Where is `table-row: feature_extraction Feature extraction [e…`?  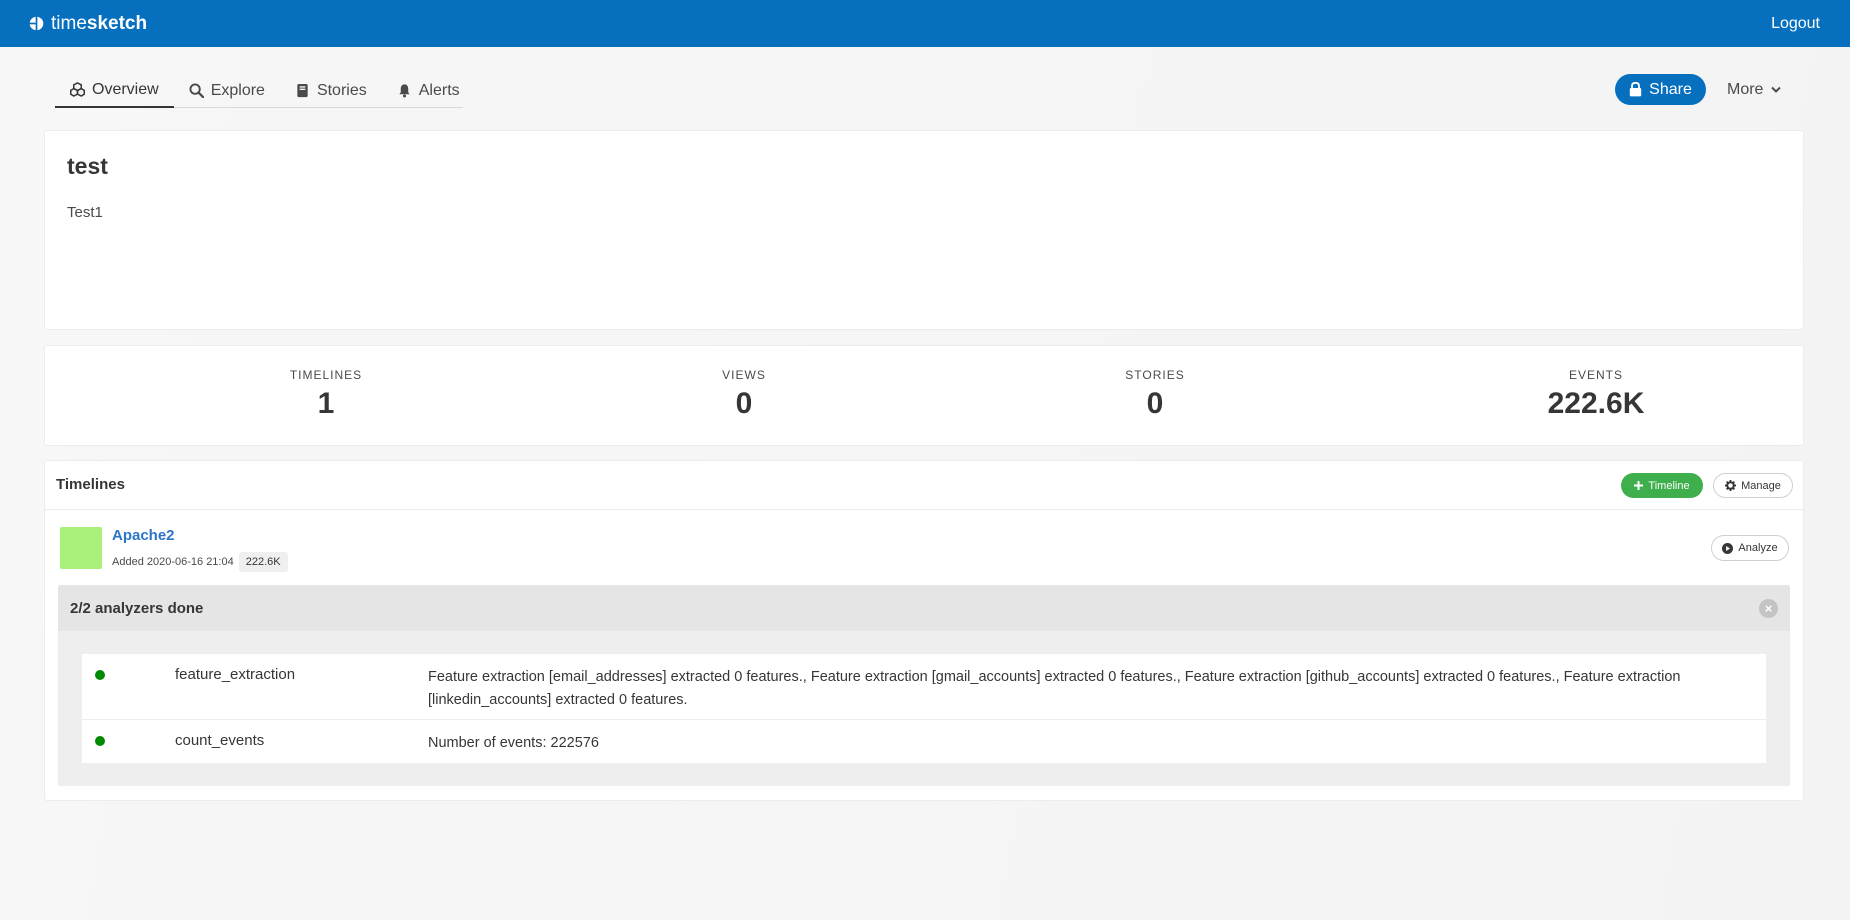 table-row: feature_extraction Feature extraction [e… is located at coordinates (924, 687).